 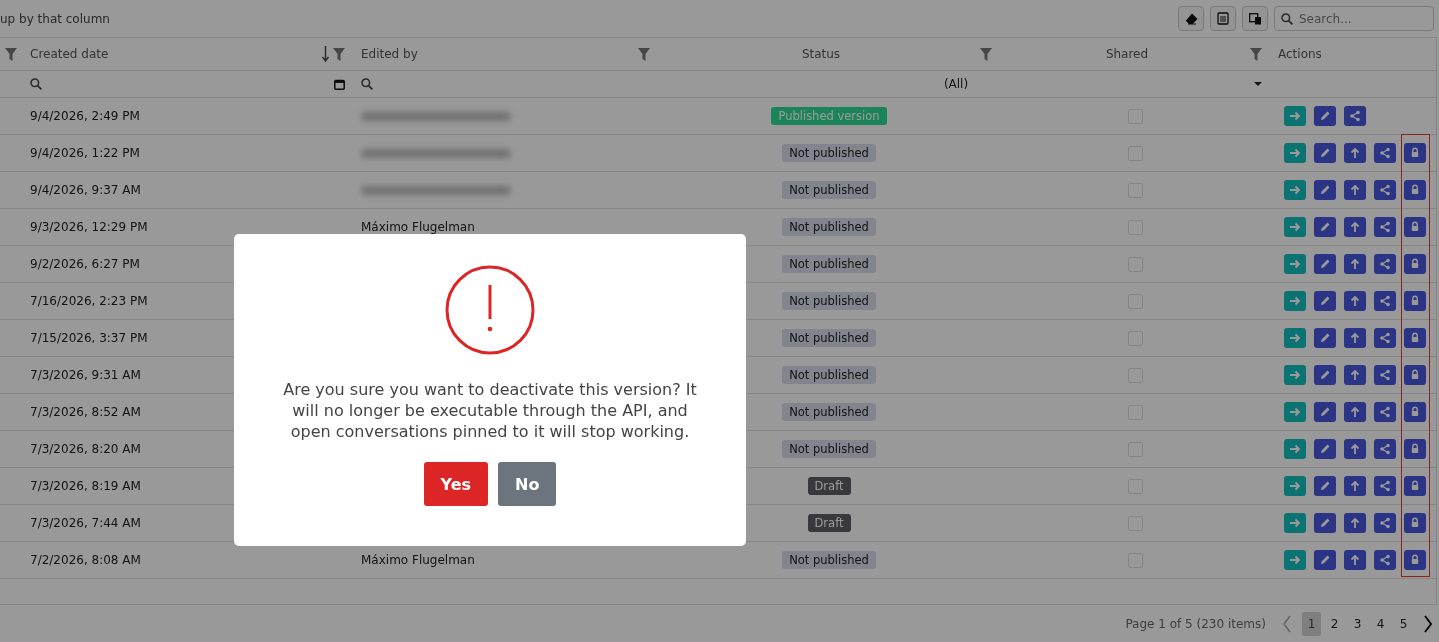 I want to click on no-button: No, so click(x=527, y=484).